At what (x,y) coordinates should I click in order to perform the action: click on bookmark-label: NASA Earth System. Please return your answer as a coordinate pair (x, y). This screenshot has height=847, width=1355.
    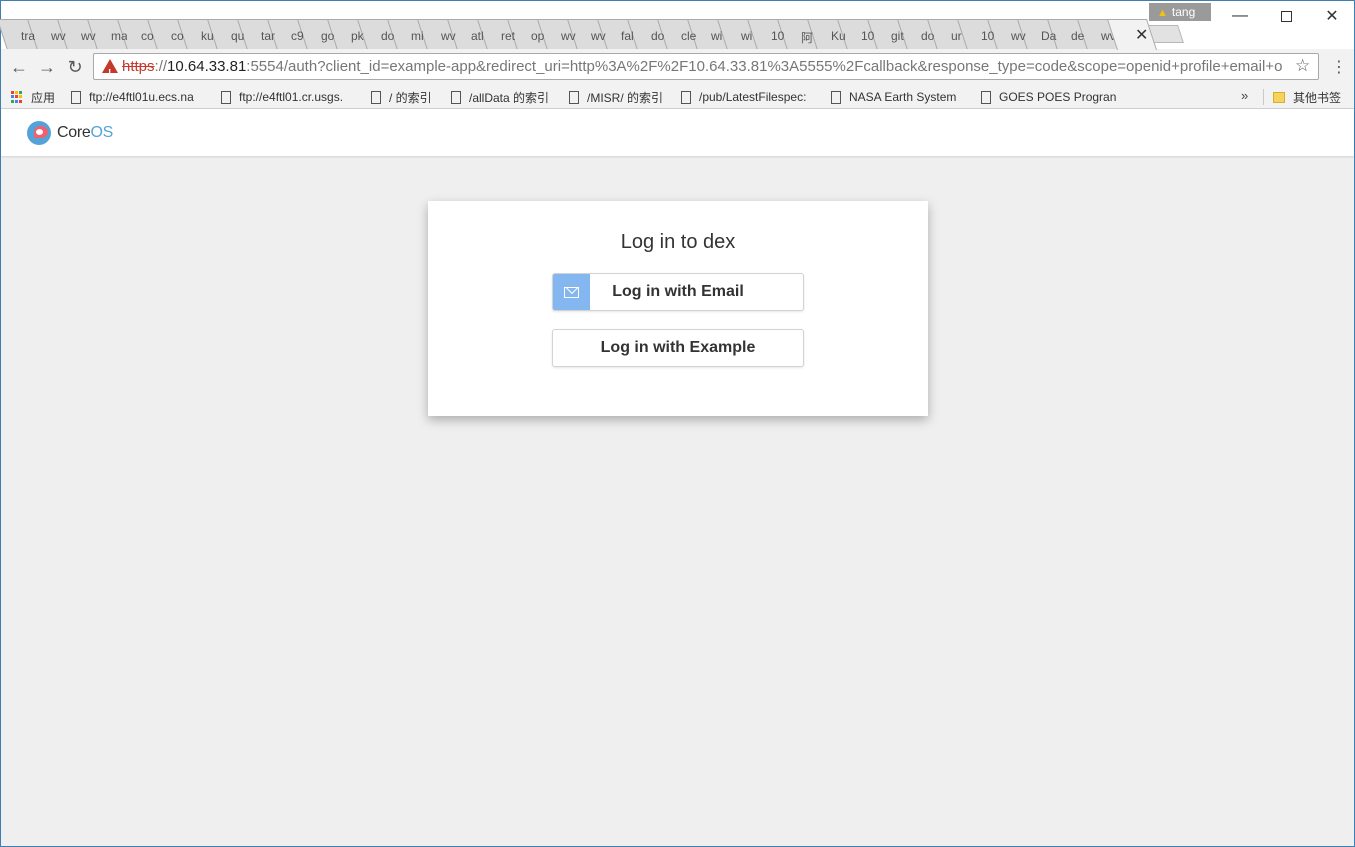
    Looking at the image, I should click on (903, 97).